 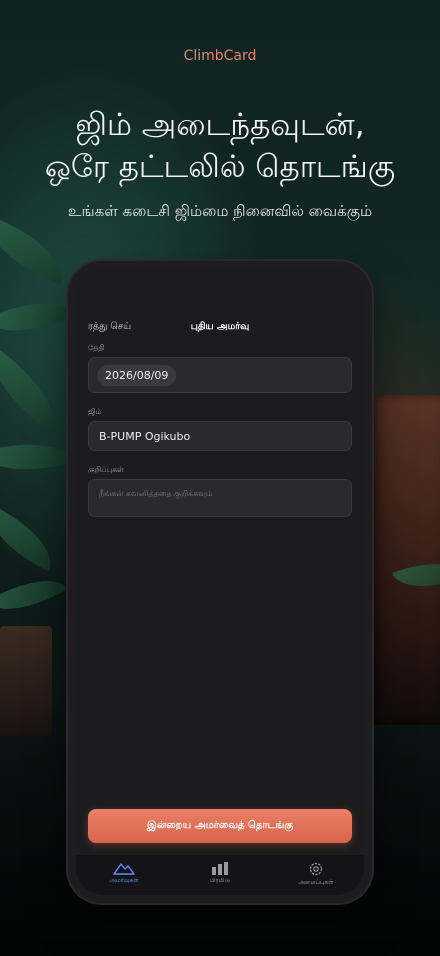 What do you see at coordinates (220, 868) in the screenshot?
I see `bar-chart-icon` at bounding box center [220, 868].